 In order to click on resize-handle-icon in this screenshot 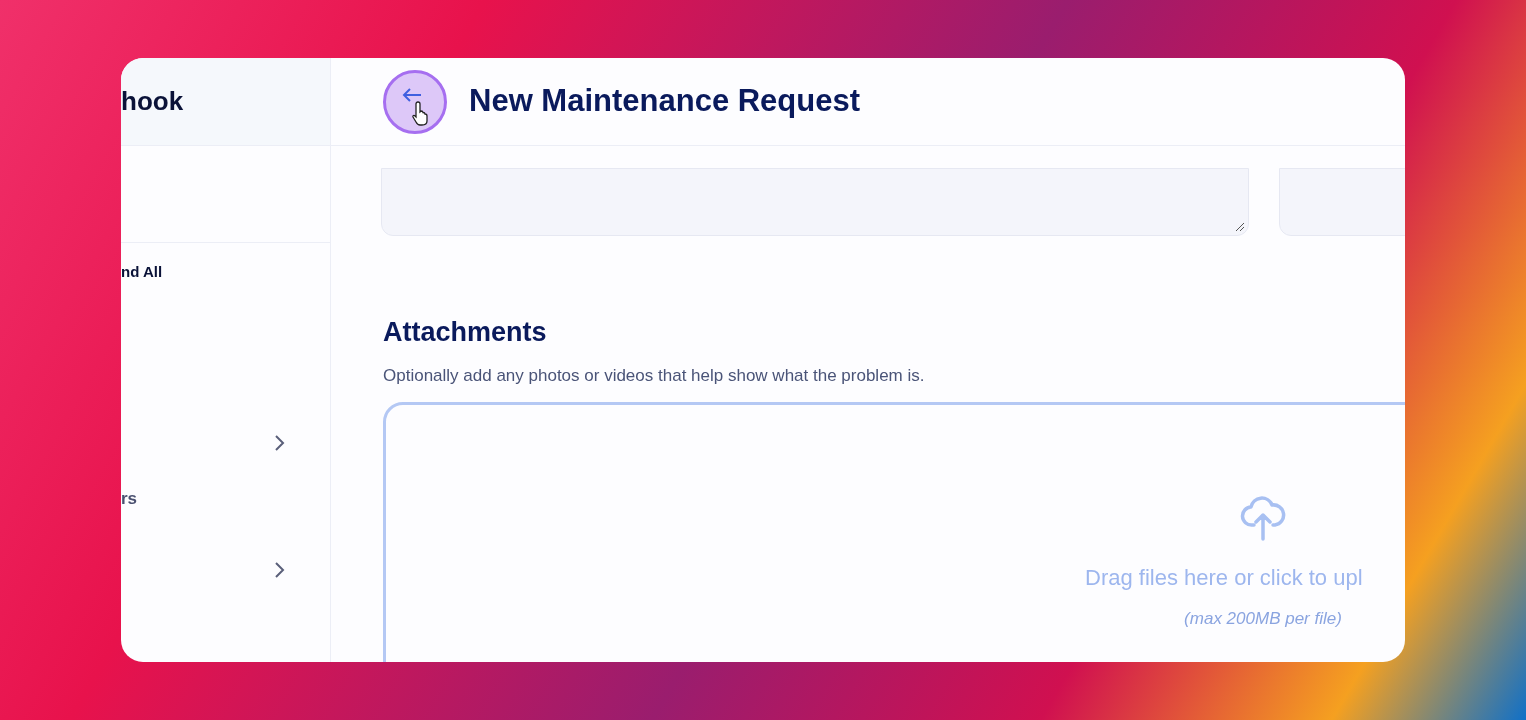, I will do `click(1240, 227)`.